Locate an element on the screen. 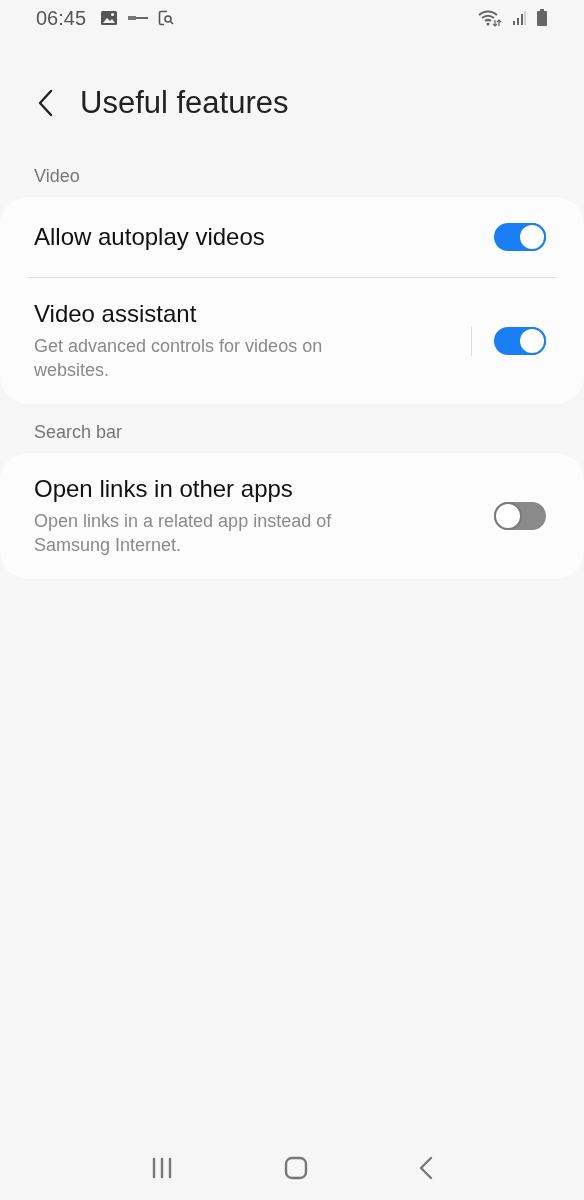  home-icon is located at coordinates (296, 1168).